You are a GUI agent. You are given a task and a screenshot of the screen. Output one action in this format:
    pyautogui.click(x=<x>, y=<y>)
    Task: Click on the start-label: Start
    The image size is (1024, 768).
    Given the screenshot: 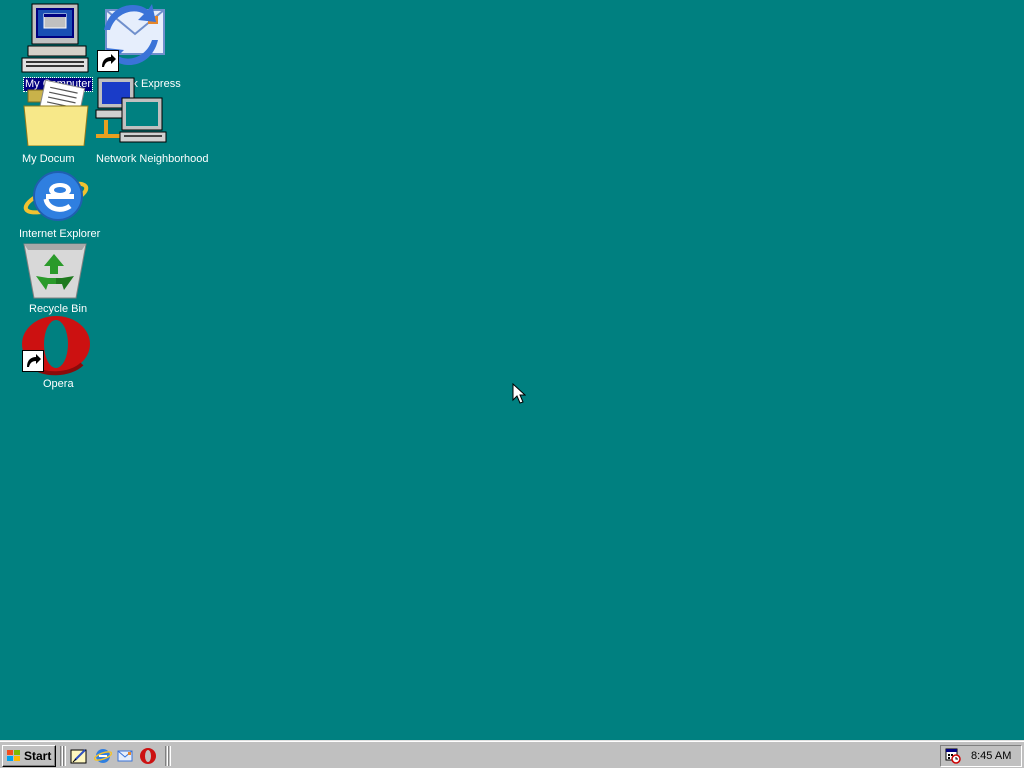 What is the action you would take?
    pyautogui.click(x=38, y=756)
    